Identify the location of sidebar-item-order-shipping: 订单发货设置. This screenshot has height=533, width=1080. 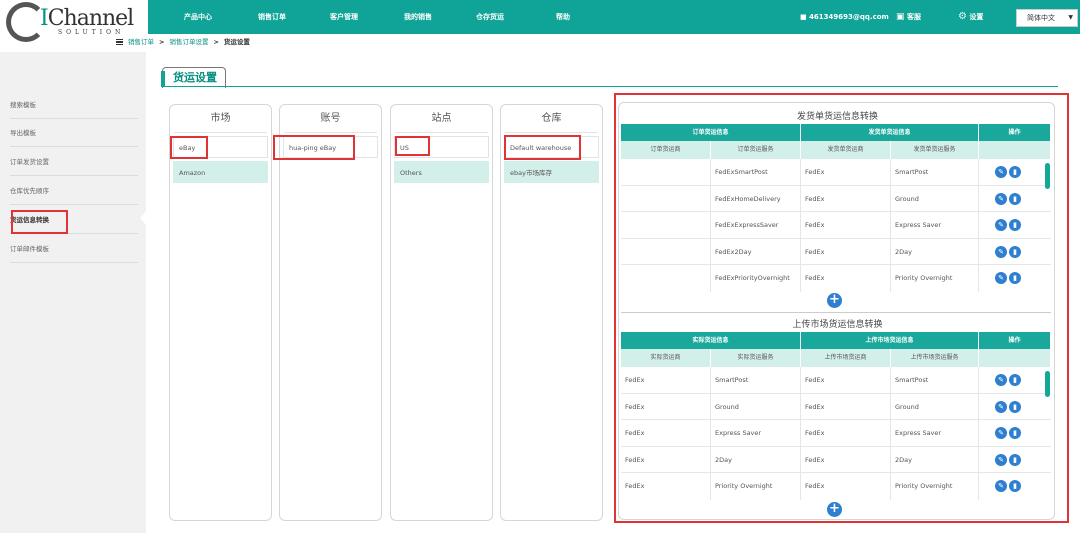
(74, 162).